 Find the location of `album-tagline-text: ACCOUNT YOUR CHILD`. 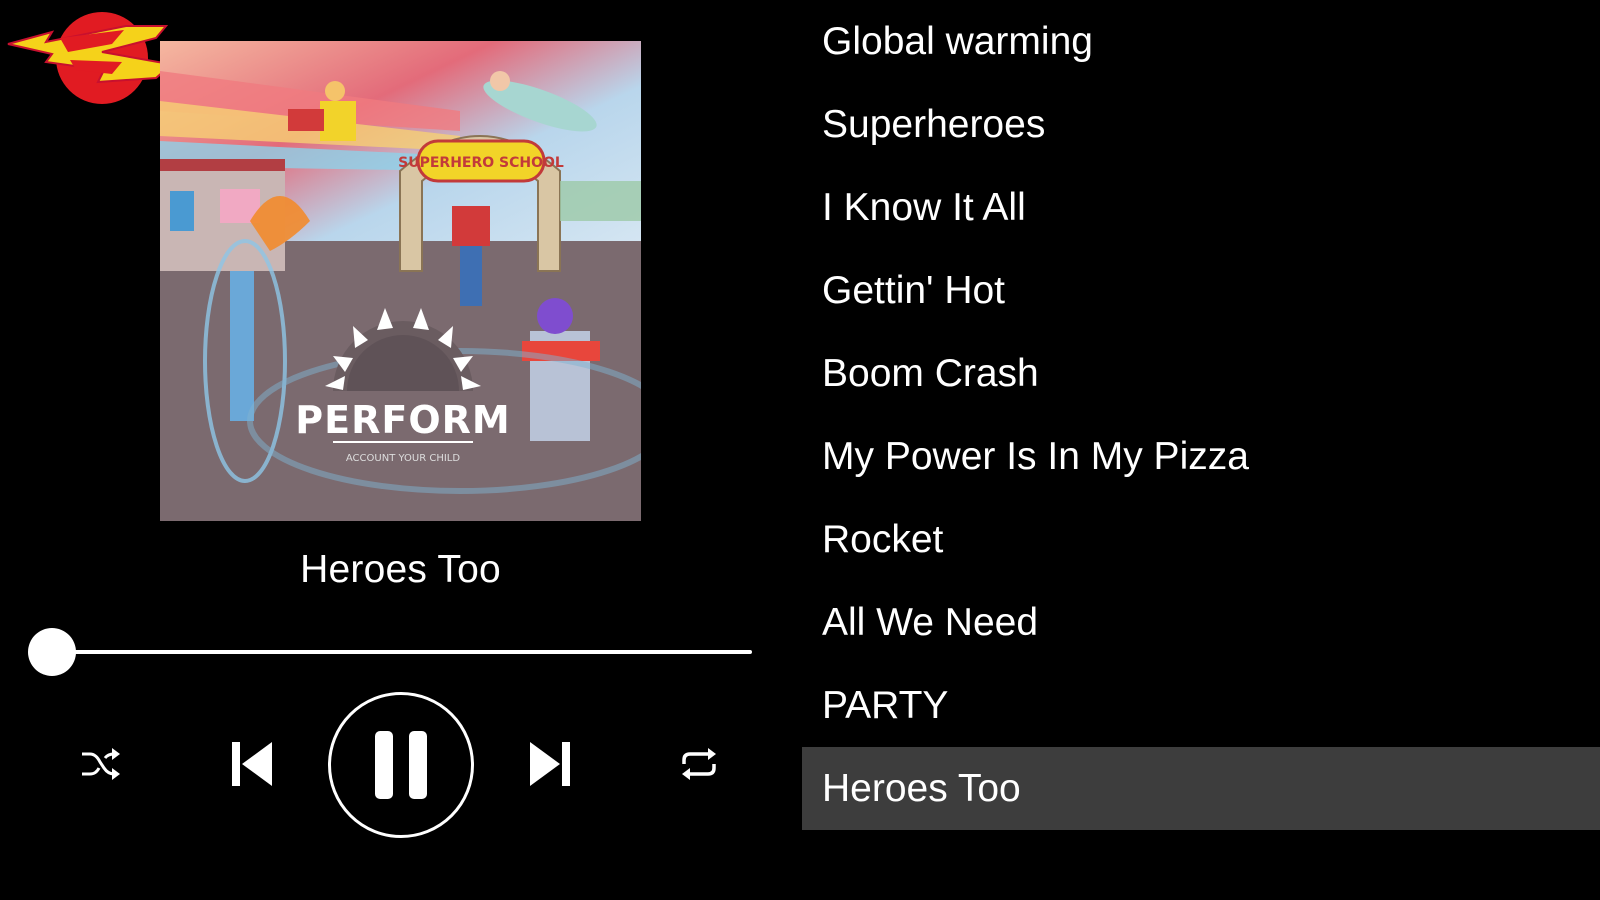

album-tagline-text: ACCOUNT YOUR CHILD is located at coordinates (403, 458).